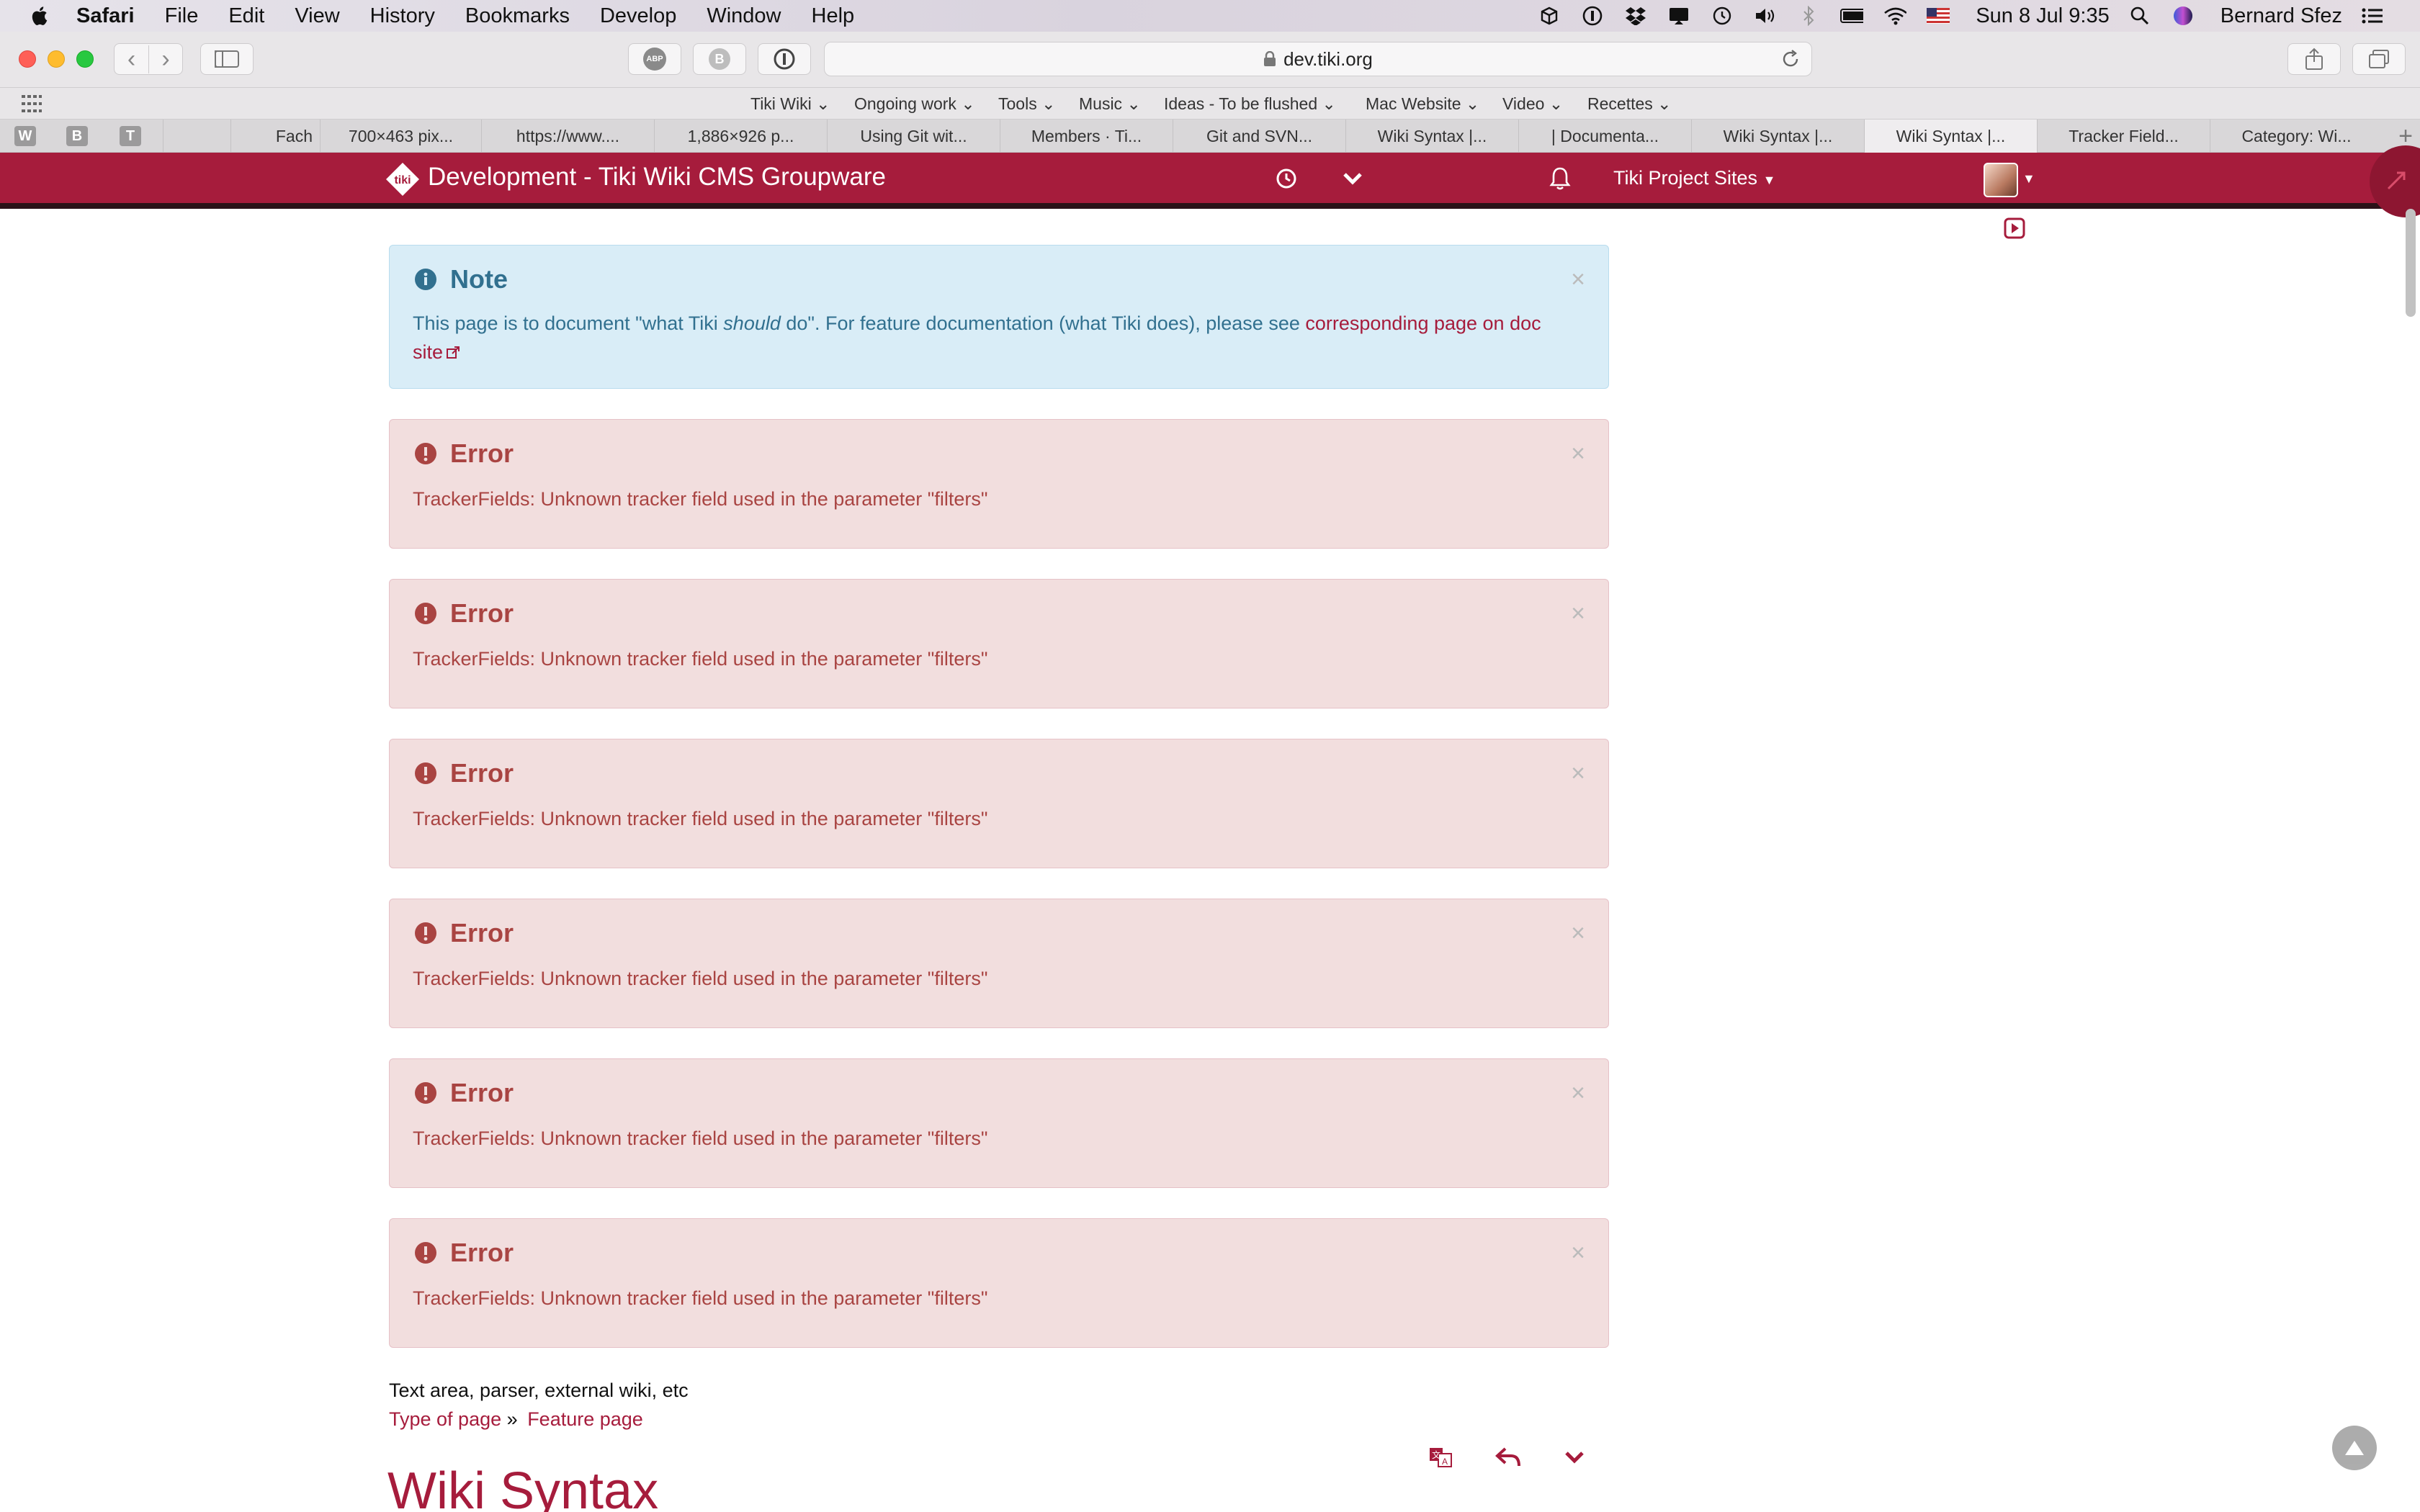 Image resolution: width=2420 pixels, height=1512 pixels. What do you see at coordinates (482, 773) in the screenshot?
I see `error-title-text: Error` at bounding box center [482, 773].